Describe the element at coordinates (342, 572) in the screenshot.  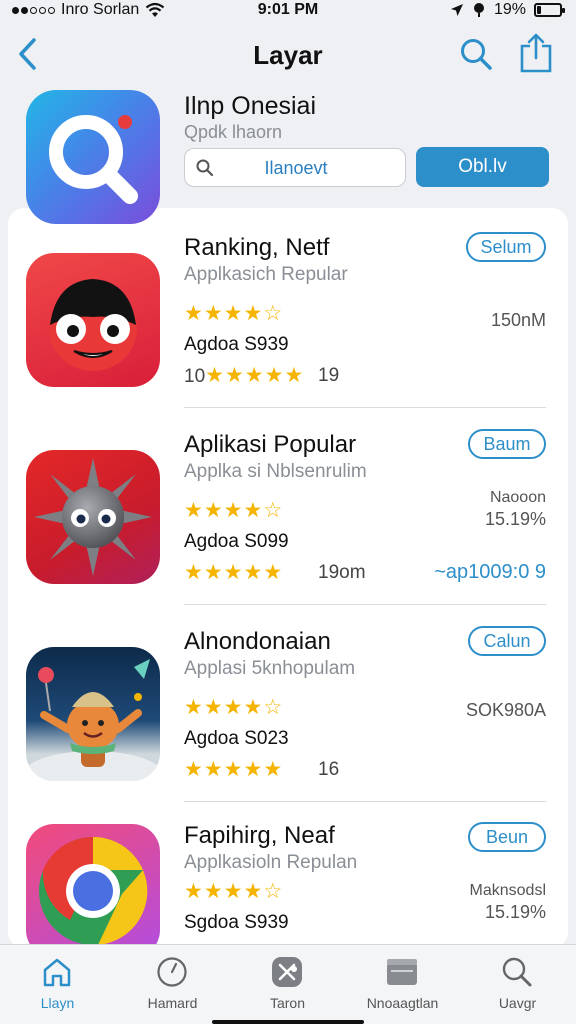
I see `rating-count: 19om` at that location.